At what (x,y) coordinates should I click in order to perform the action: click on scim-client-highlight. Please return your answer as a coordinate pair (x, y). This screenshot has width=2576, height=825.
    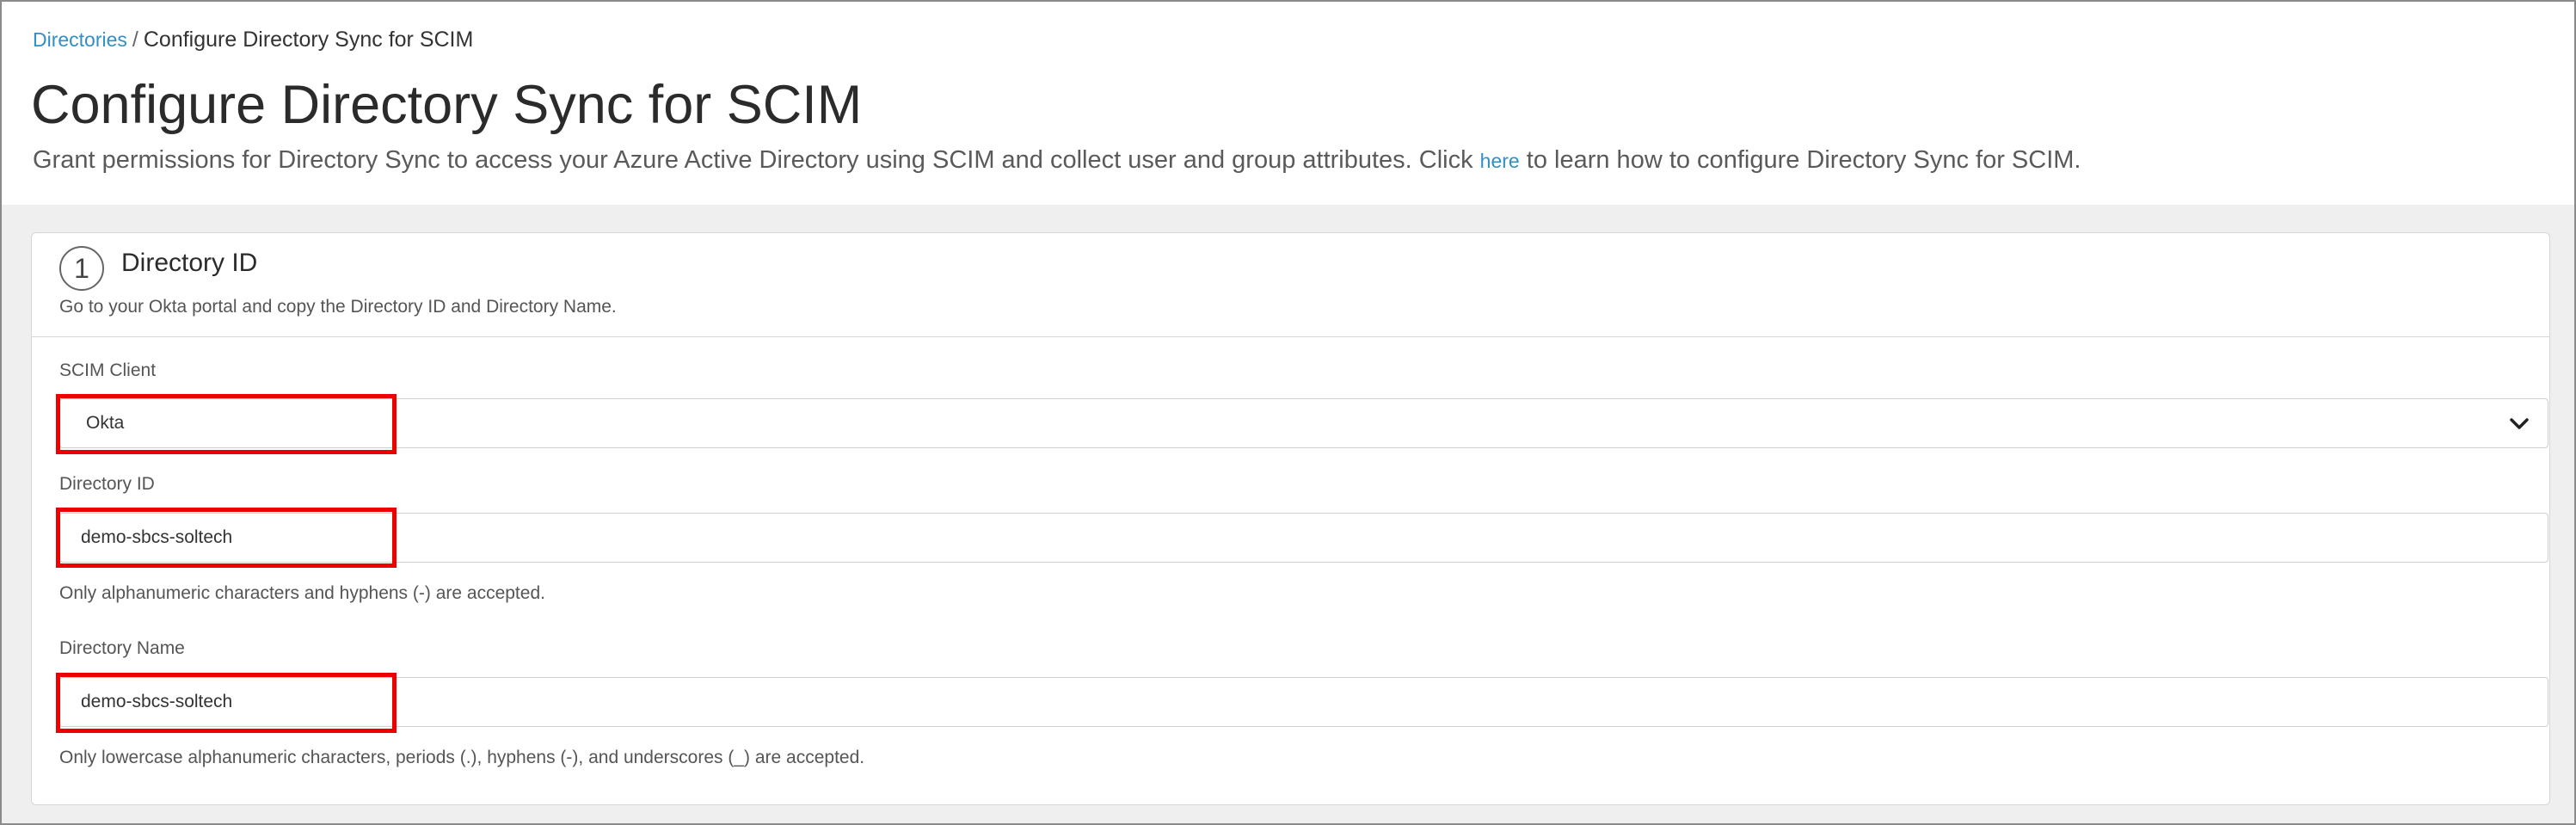
    Looking at the image, I should click on (226, 424).